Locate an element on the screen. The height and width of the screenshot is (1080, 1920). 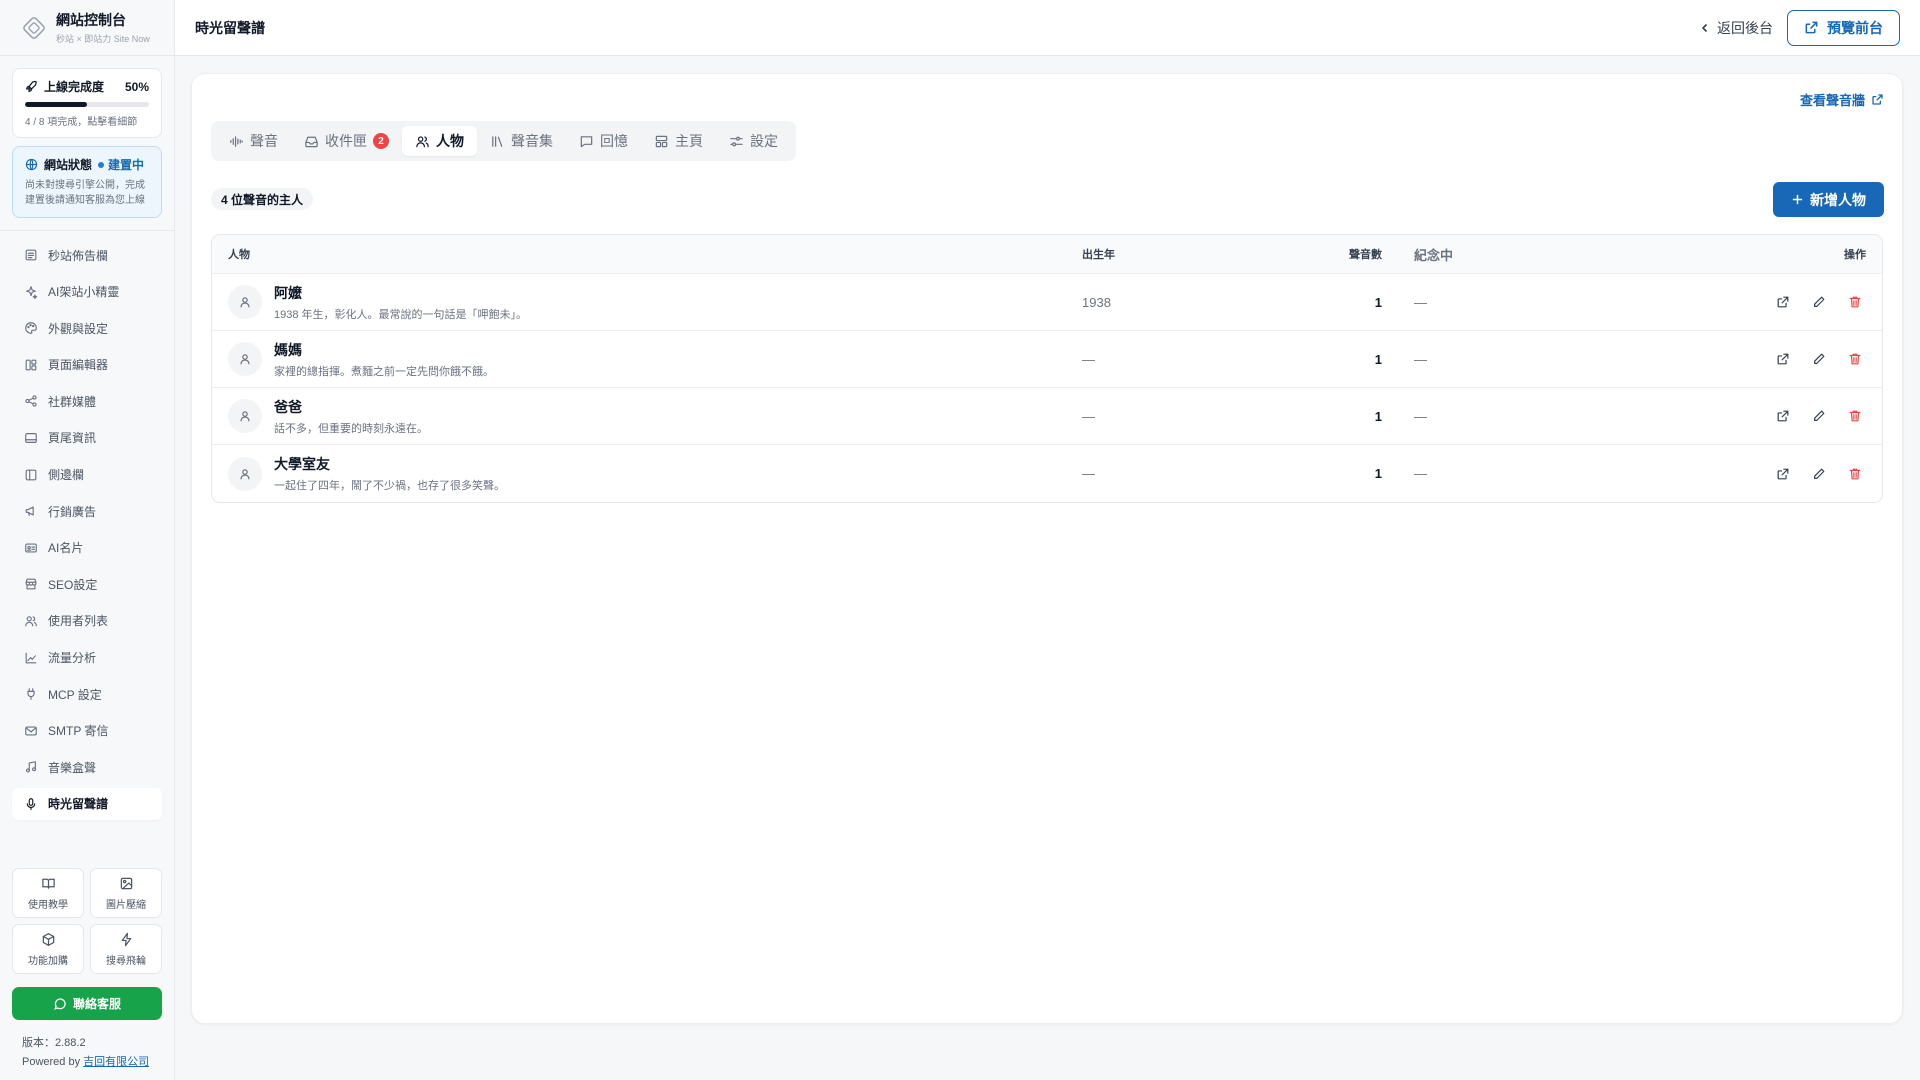
tab-label: 主頁 is located at coordinates (689, 141).